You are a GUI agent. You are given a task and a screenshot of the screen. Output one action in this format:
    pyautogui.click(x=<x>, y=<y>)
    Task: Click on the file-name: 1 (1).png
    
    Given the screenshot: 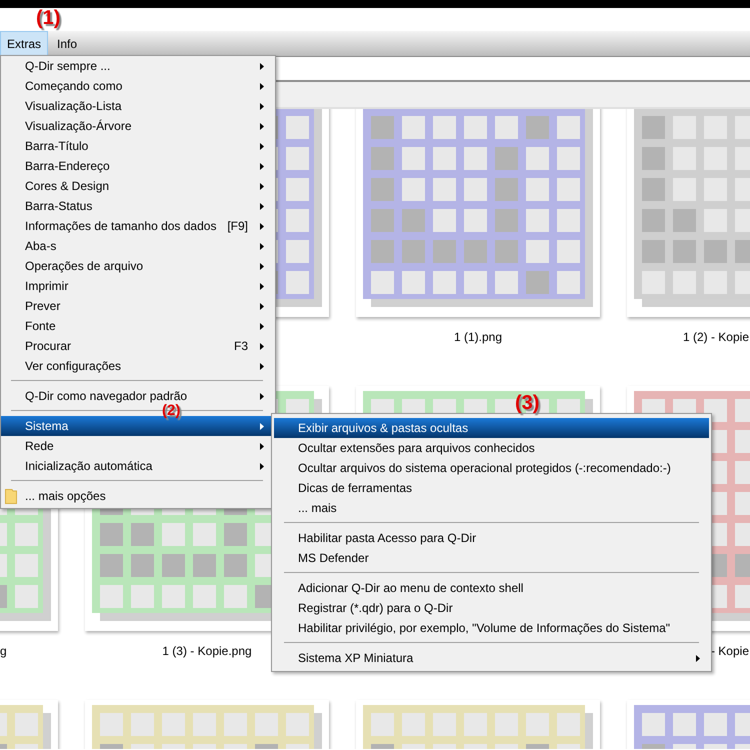 What is the action you would take?
    pyautogui.click(x=478, y=337)
    